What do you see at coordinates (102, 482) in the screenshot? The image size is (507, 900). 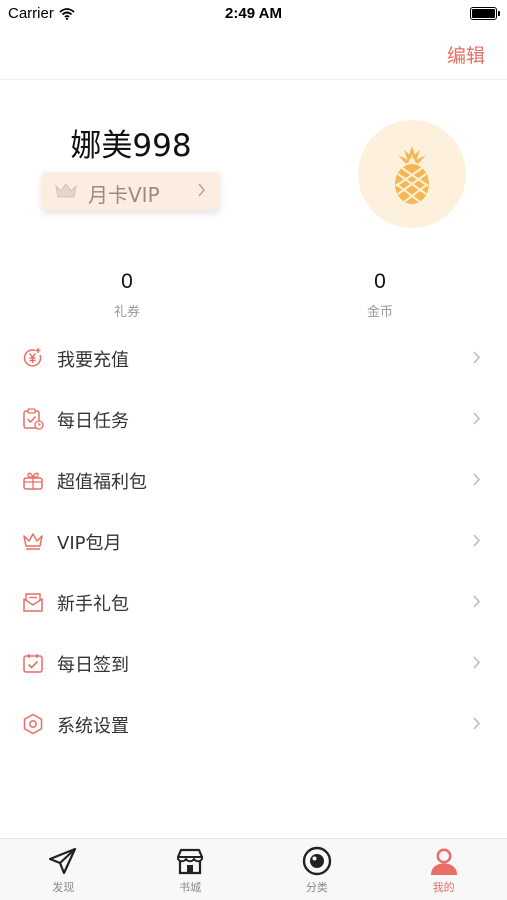 I see `menu-label-welfare-pack: 超值福利包` at bounding box center [102, 482].